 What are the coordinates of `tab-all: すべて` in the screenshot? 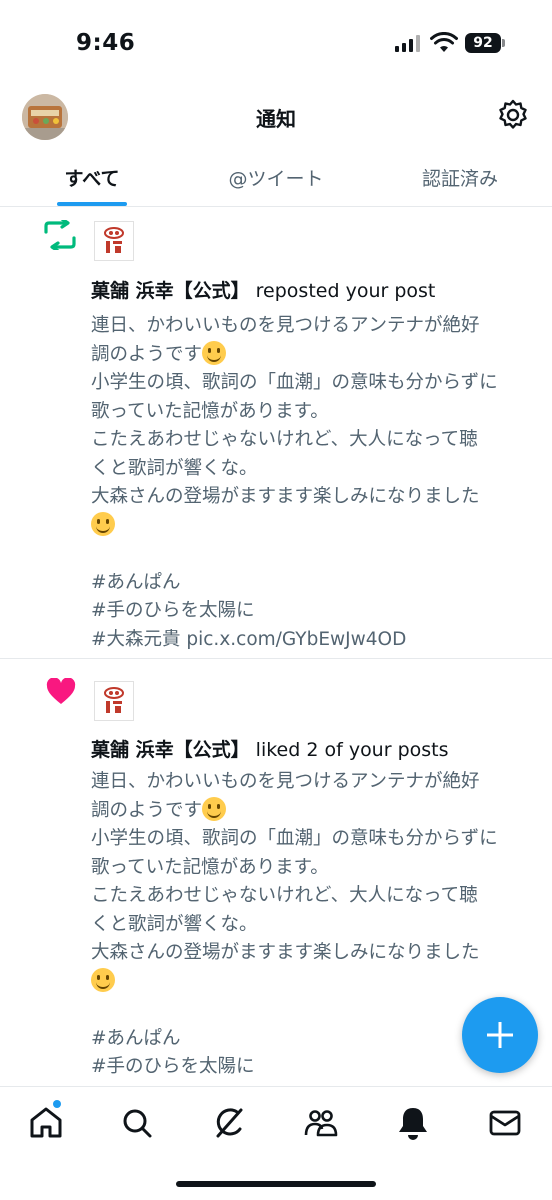 It's located at (92, 178).